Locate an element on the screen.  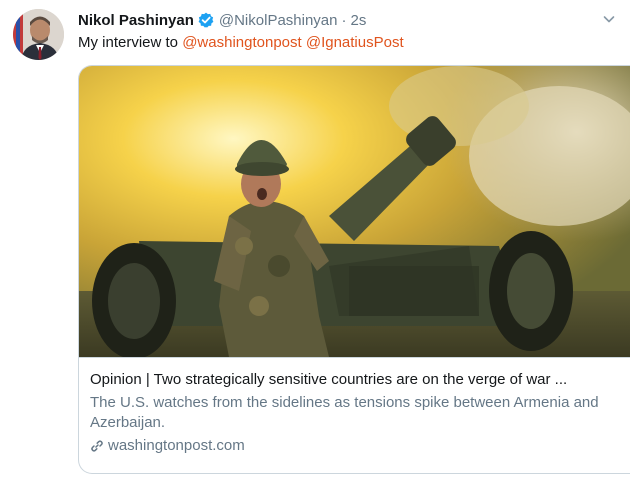
card-domain-text: washingtonpost.com is located at coordinates (176, 445).